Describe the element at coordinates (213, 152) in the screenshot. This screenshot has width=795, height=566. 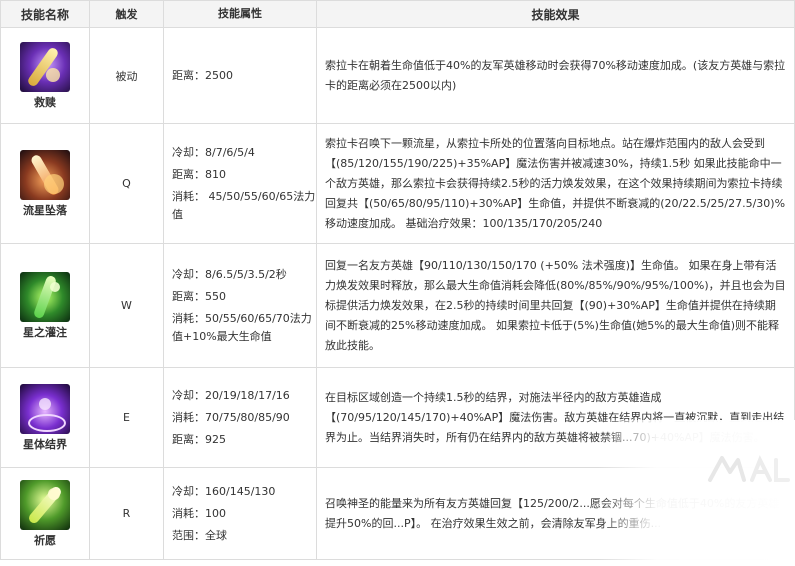
I see `skill-attr: 冷却：8/7/6/5/4` at that location.